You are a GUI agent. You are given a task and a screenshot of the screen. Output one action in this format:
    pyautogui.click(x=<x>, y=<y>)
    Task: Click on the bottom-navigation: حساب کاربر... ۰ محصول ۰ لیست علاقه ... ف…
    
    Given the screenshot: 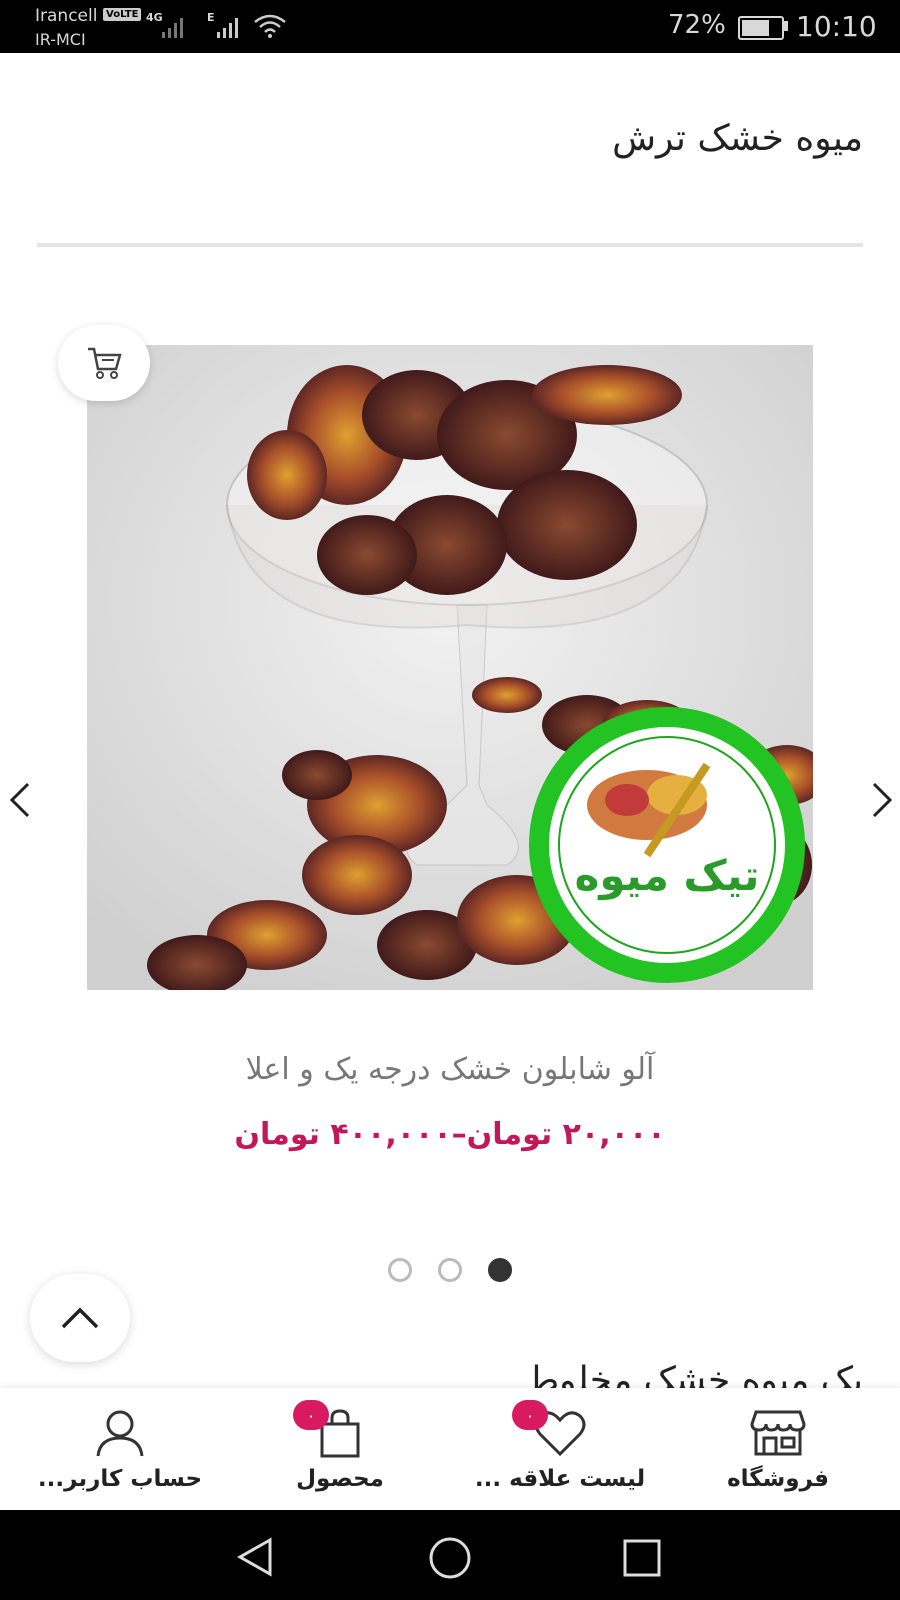 What is the action you would take?
    pyautogui.click(x=450, y=1449)
    